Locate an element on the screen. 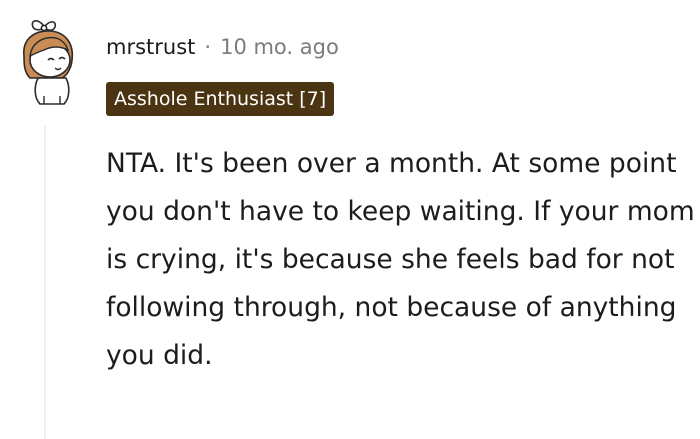 The height and width of the screenshot is (439, 700). comment-meta: mrstrust · 10 mo. ago is located at coordinates (222, 47).